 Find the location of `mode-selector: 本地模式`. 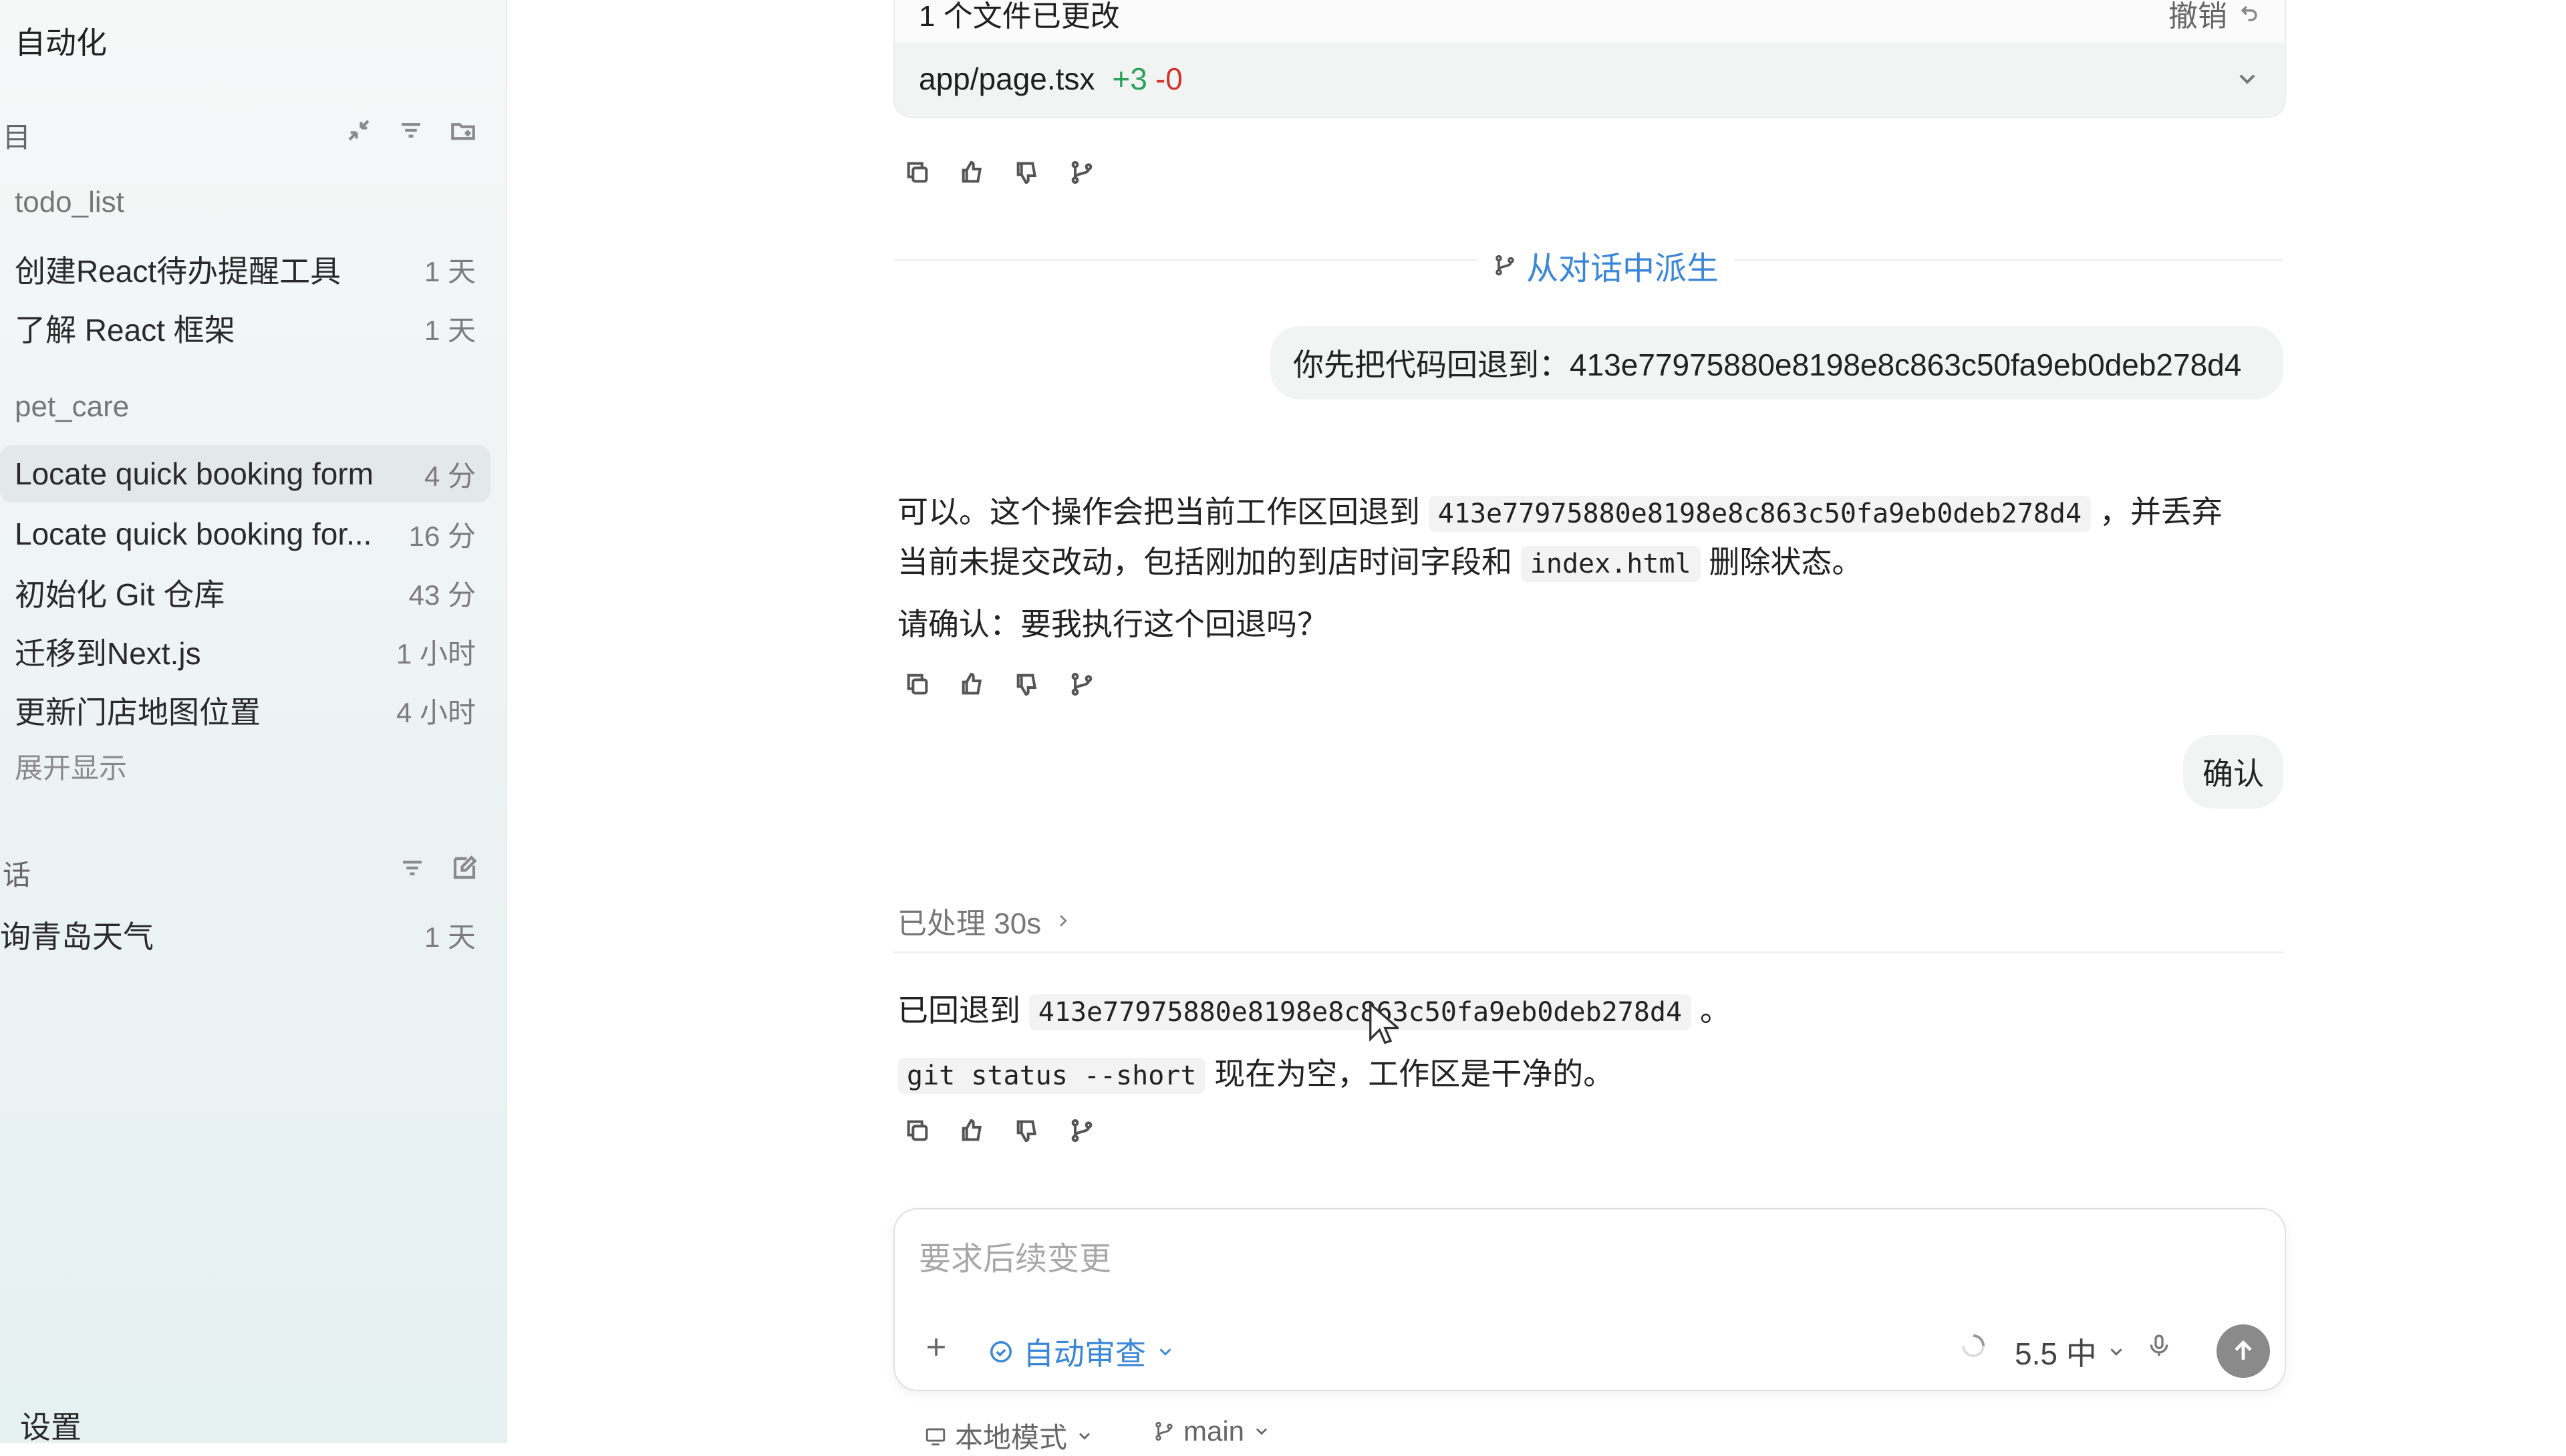

mode-selector: 本地模式 is located at coordinates (1009, 1435).